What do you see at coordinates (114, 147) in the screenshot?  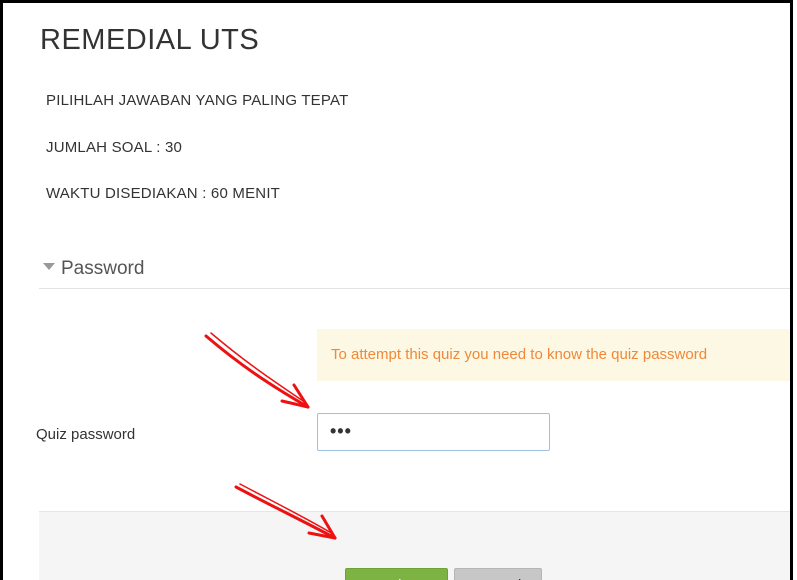 I see `question-count-text: JUMLAH SOAL : 30` at bounding box center [114, 147].